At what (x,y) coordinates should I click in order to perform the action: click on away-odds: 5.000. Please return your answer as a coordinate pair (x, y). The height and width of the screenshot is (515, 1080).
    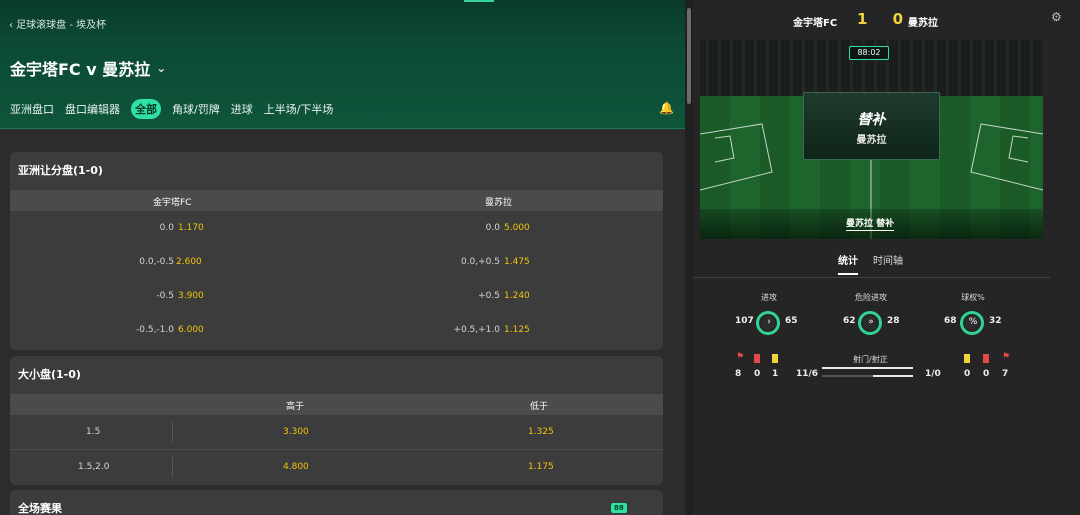
    Looking at the image, I should click on (517, 228).